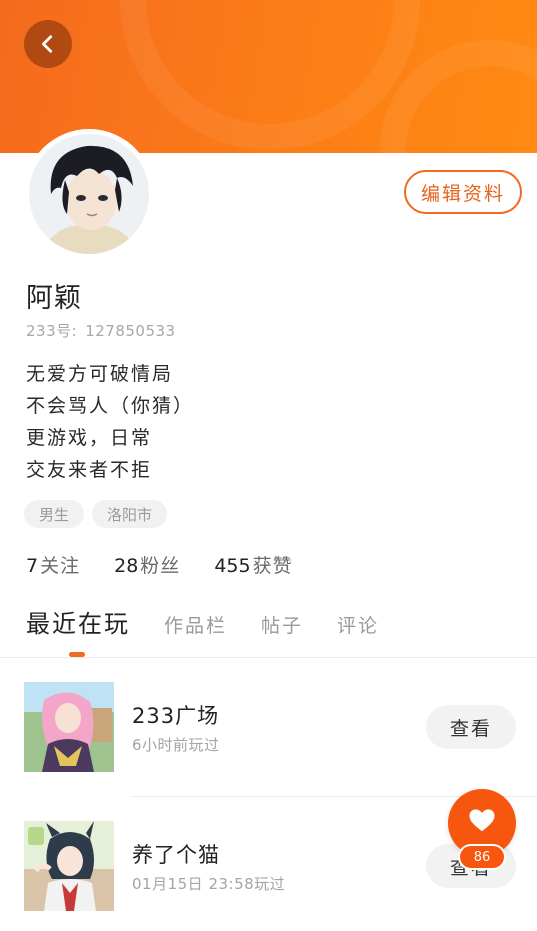 Image resolution: width=537 pixels, height=931 pixels. I want to click on avatar-image, so click(89, 194).